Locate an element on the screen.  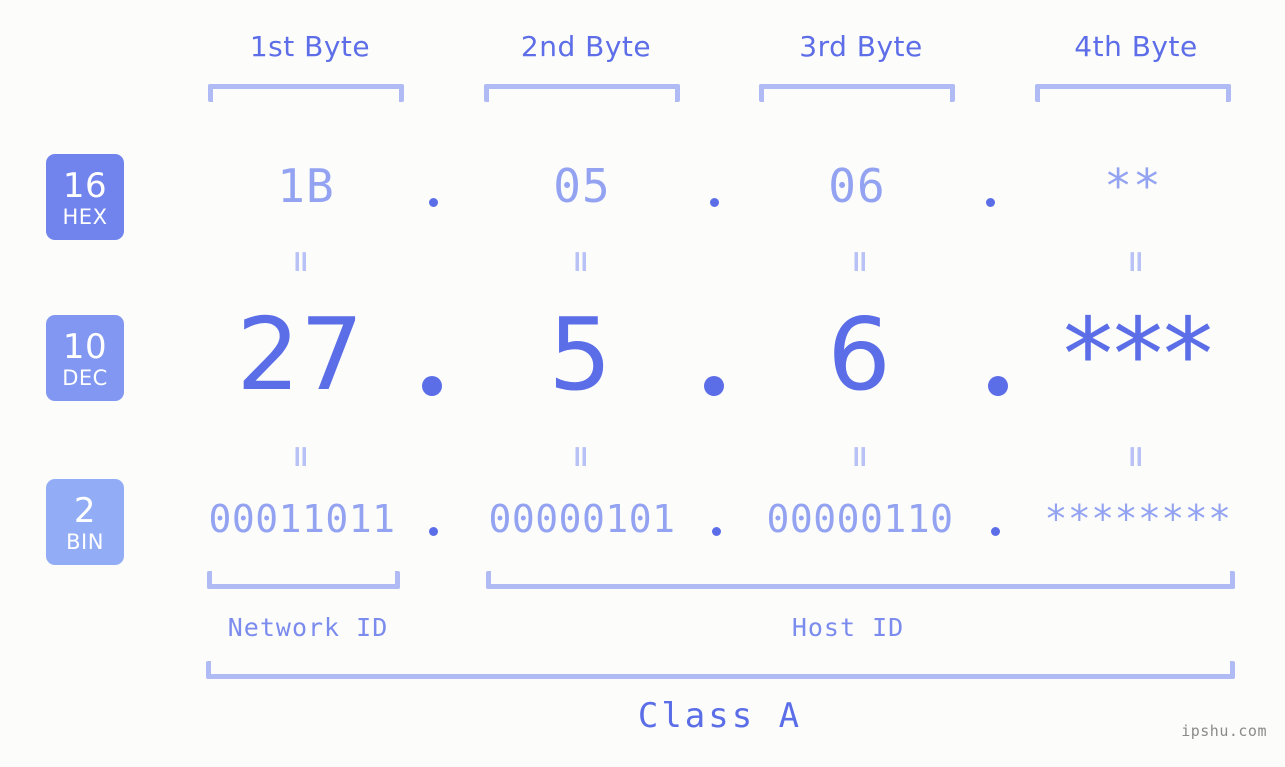
byte-header-label-2: 2nd Byte is located at coordinates (586, 46).